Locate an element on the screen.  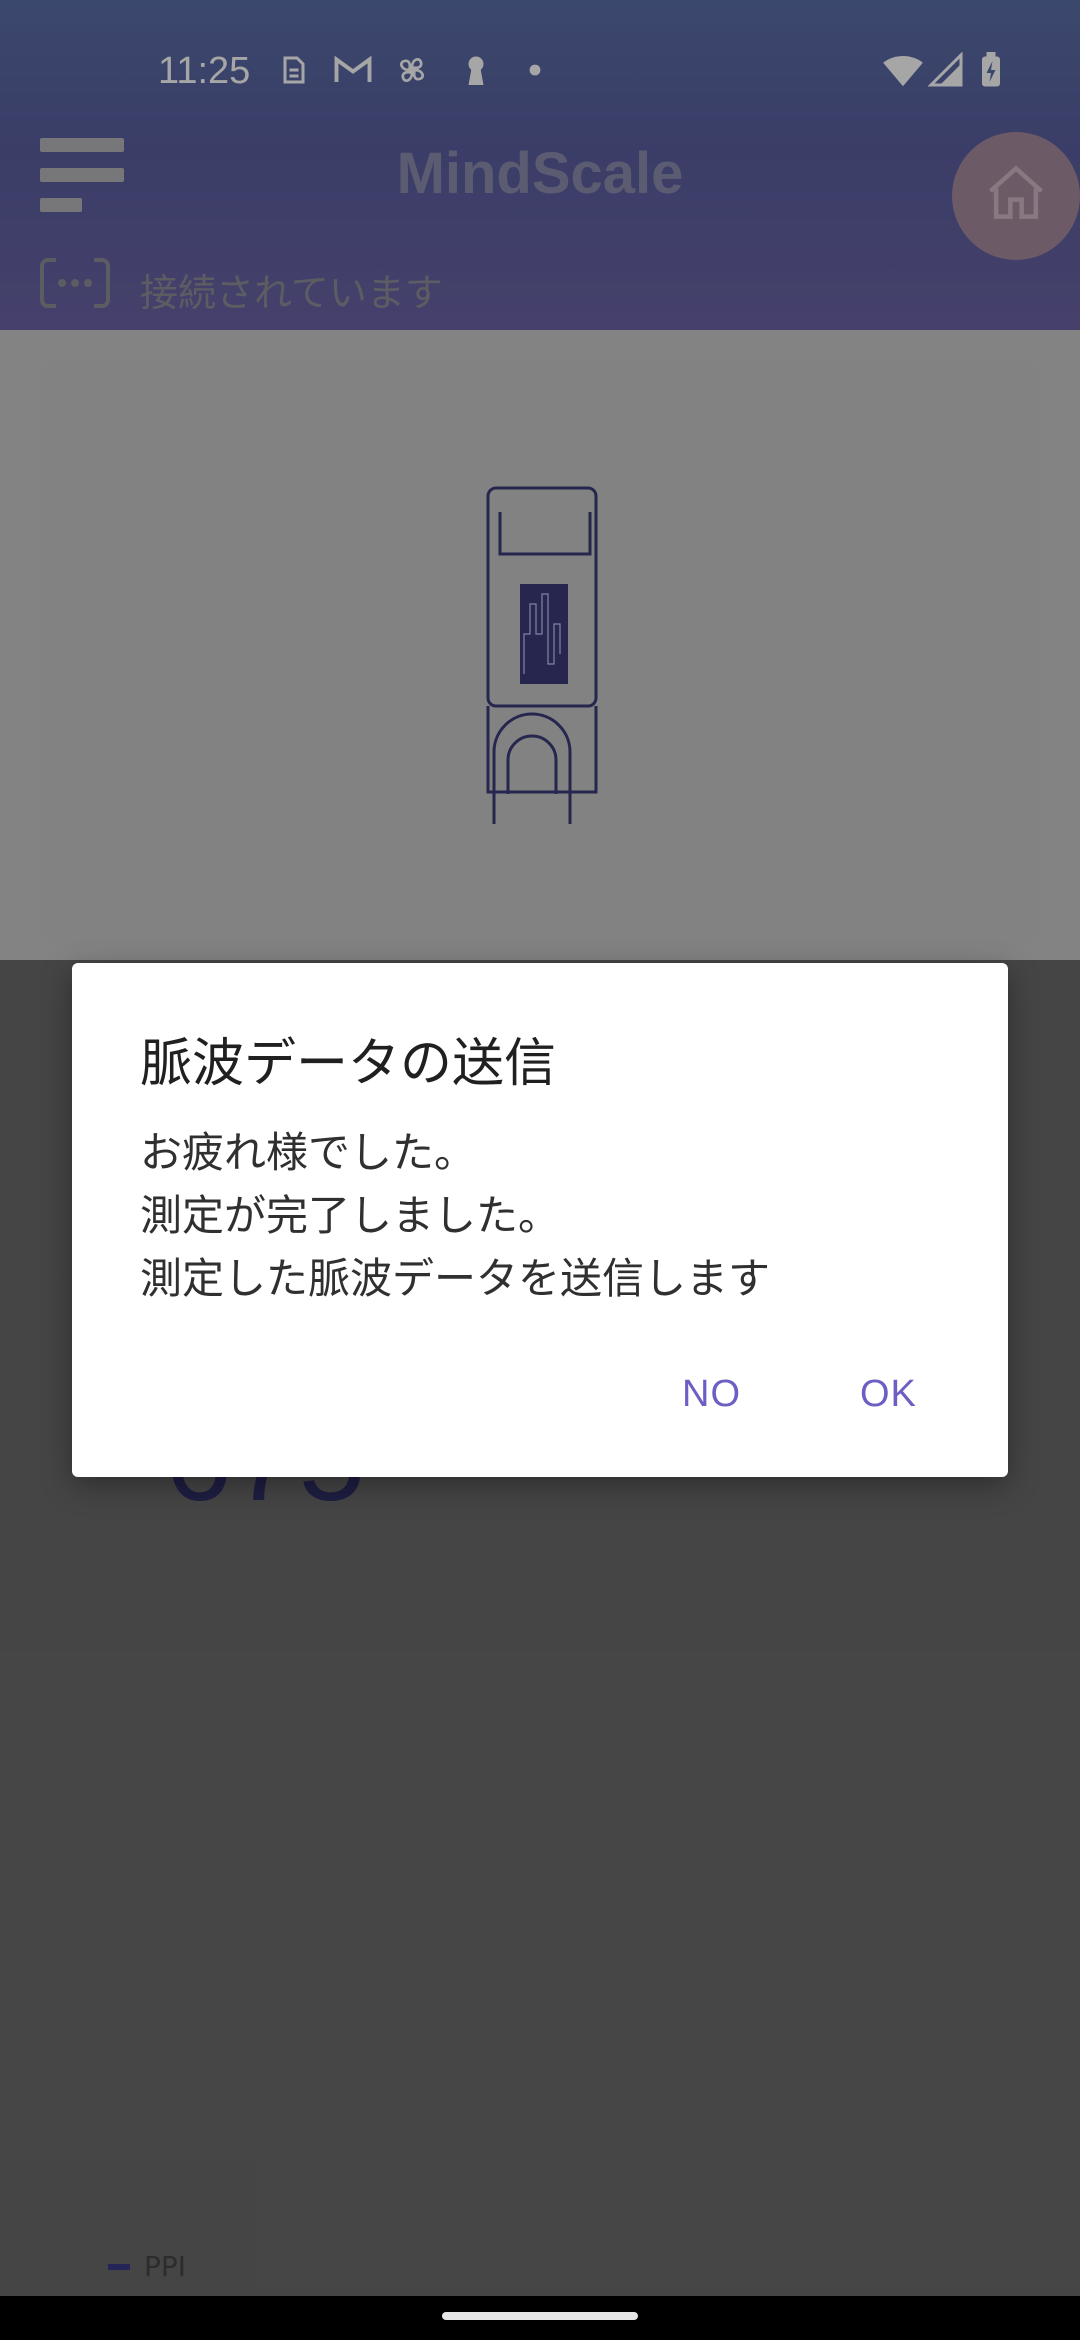
home-gesture-handle is located at coordinates (540, 2316).